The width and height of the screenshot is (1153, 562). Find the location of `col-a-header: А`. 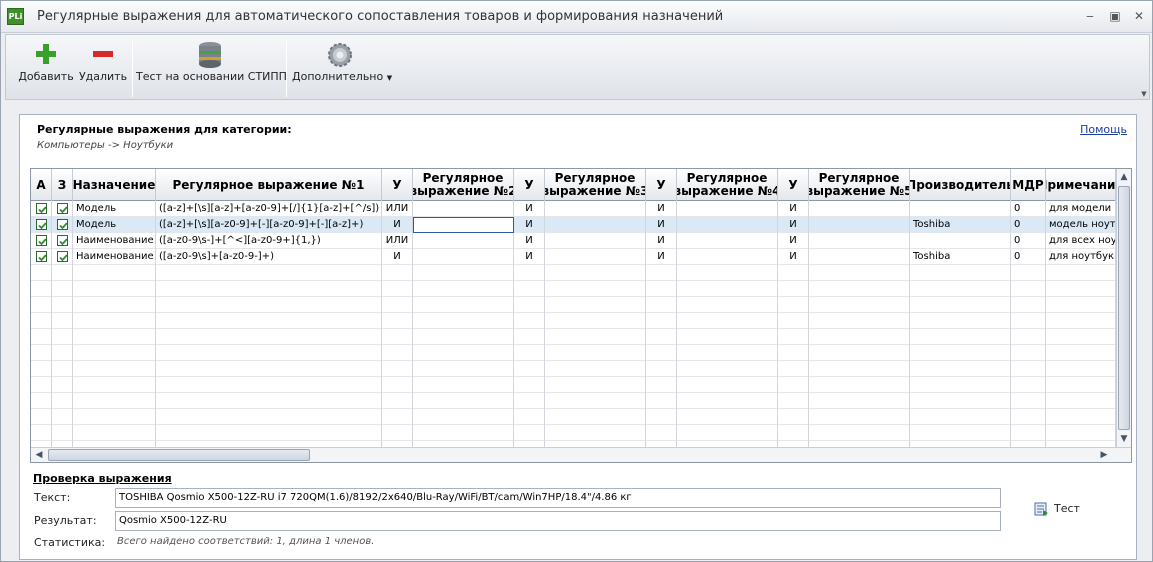

col-a-header: А is located at coordinates (41, 185).